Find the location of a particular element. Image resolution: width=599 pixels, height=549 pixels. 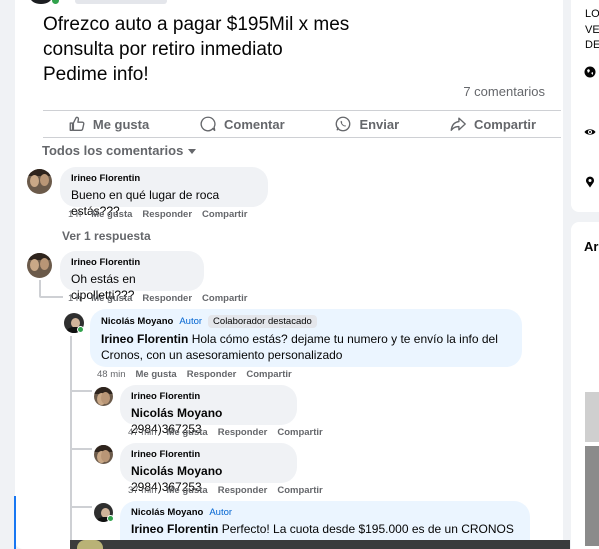

post-header-stub is located at coordinates (91, 4).